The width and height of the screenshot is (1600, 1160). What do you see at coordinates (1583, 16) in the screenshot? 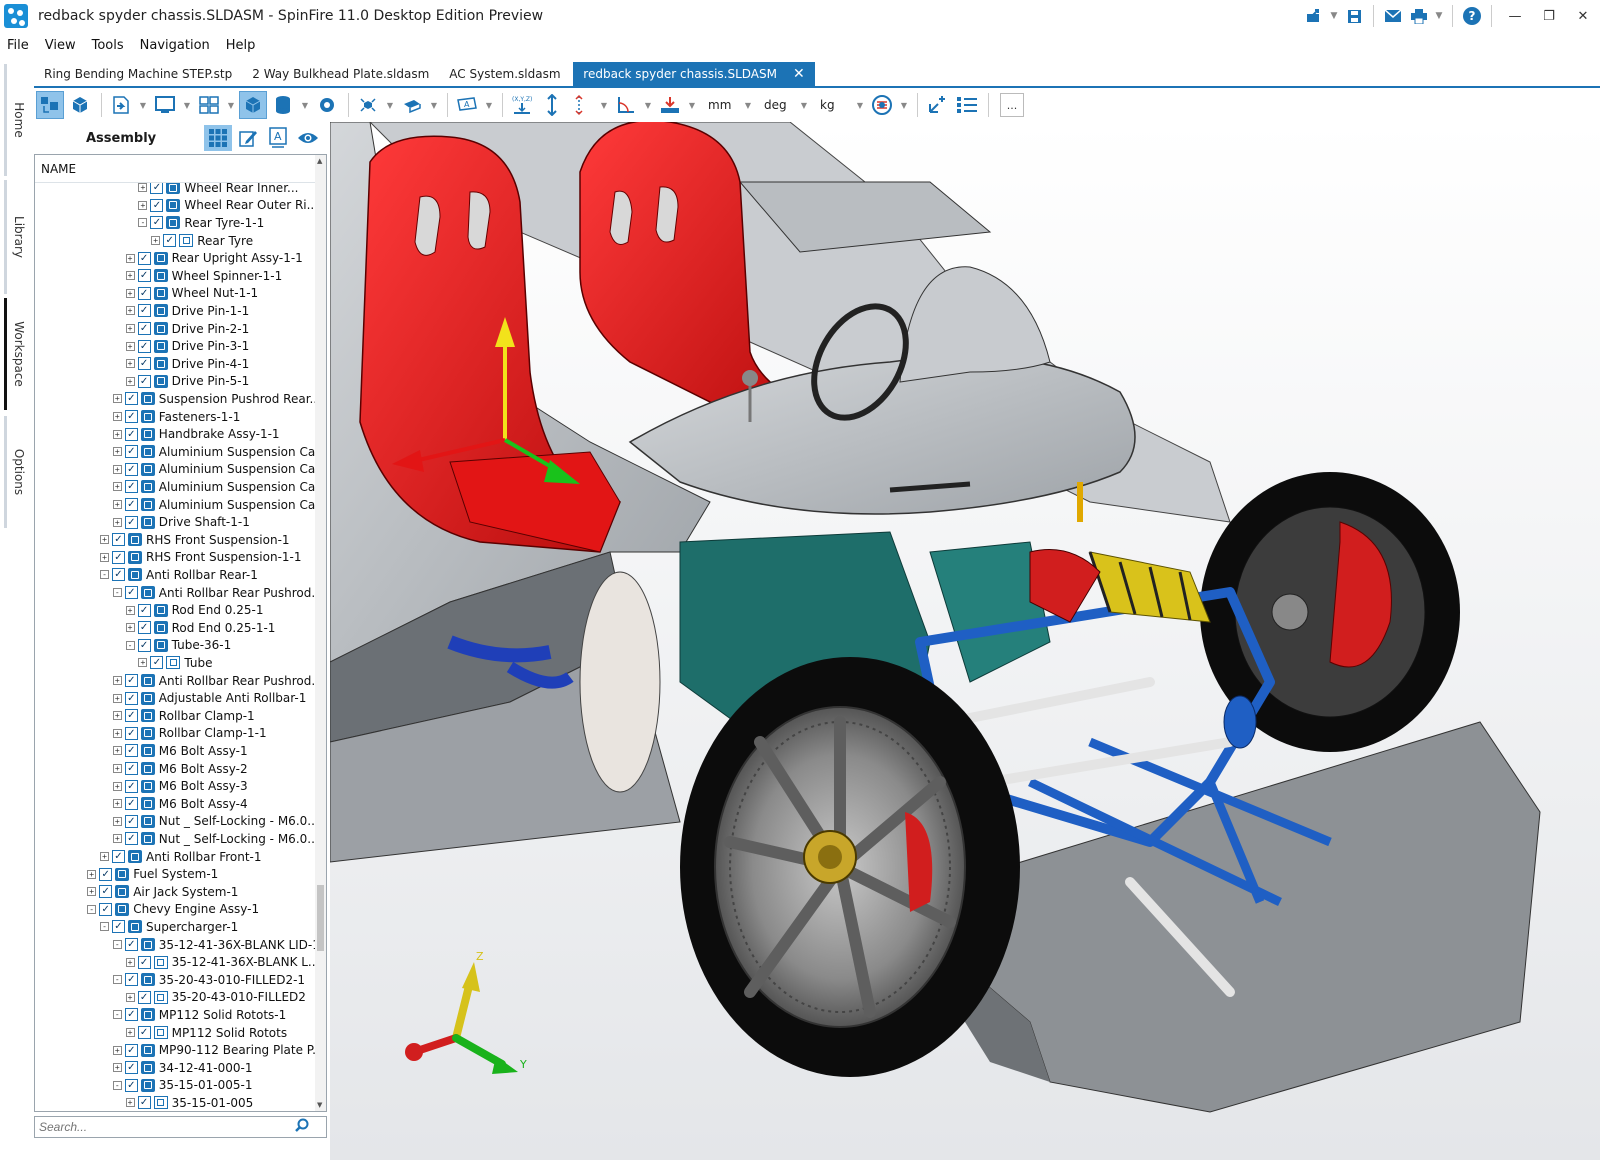
I see `close-icon: ✕` at bounding box center [1583, 16].